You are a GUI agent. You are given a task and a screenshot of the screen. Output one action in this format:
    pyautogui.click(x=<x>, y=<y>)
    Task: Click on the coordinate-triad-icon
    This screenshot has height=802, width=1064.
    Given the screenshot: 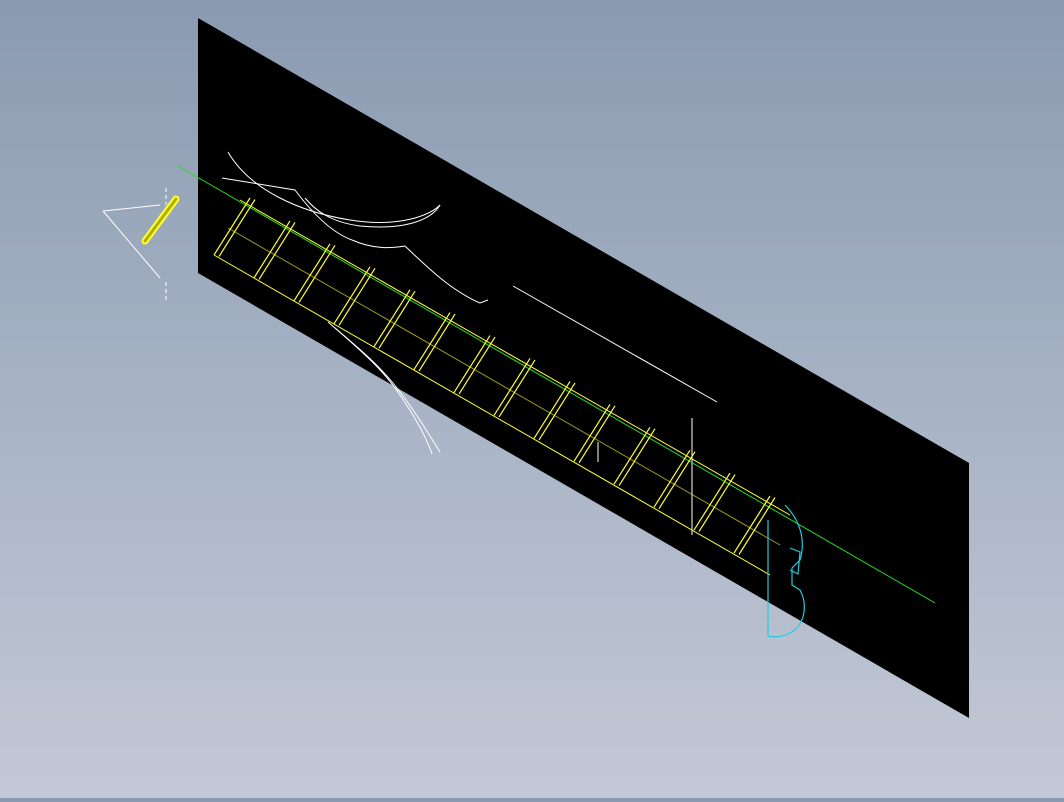 What is the action you would take?
    pyautogui.click(x=134, y=245)
    